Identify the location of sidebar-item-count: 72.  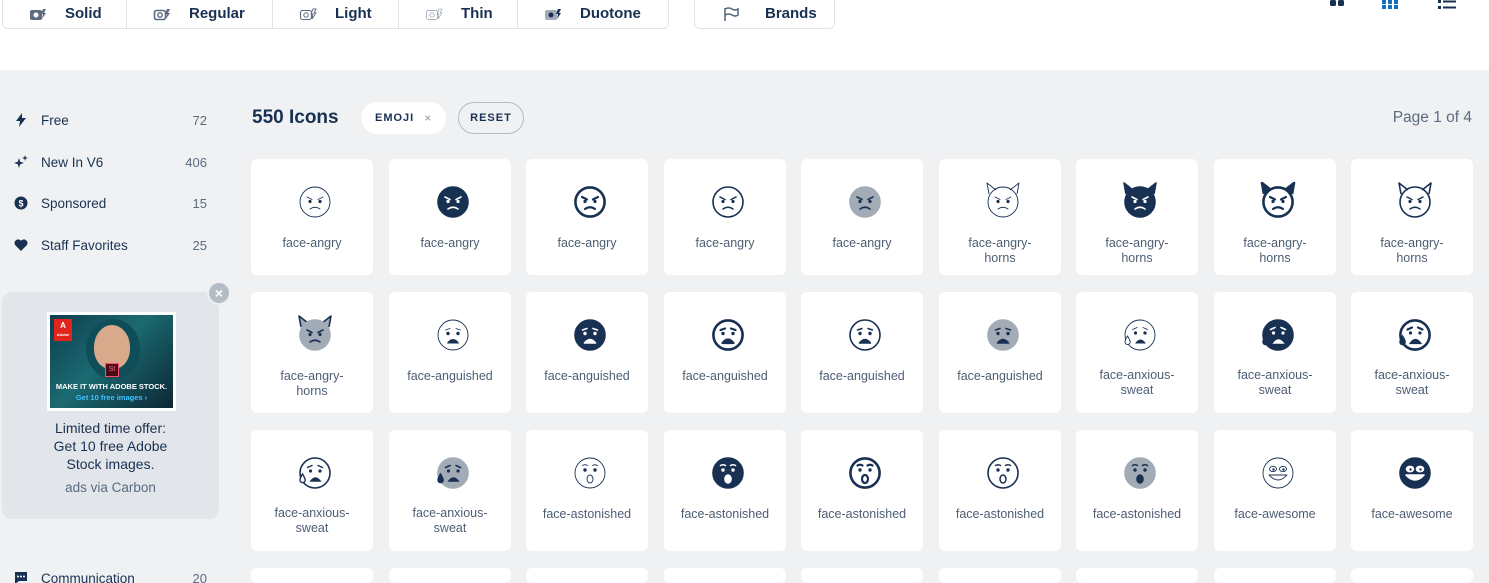
(199, 120).